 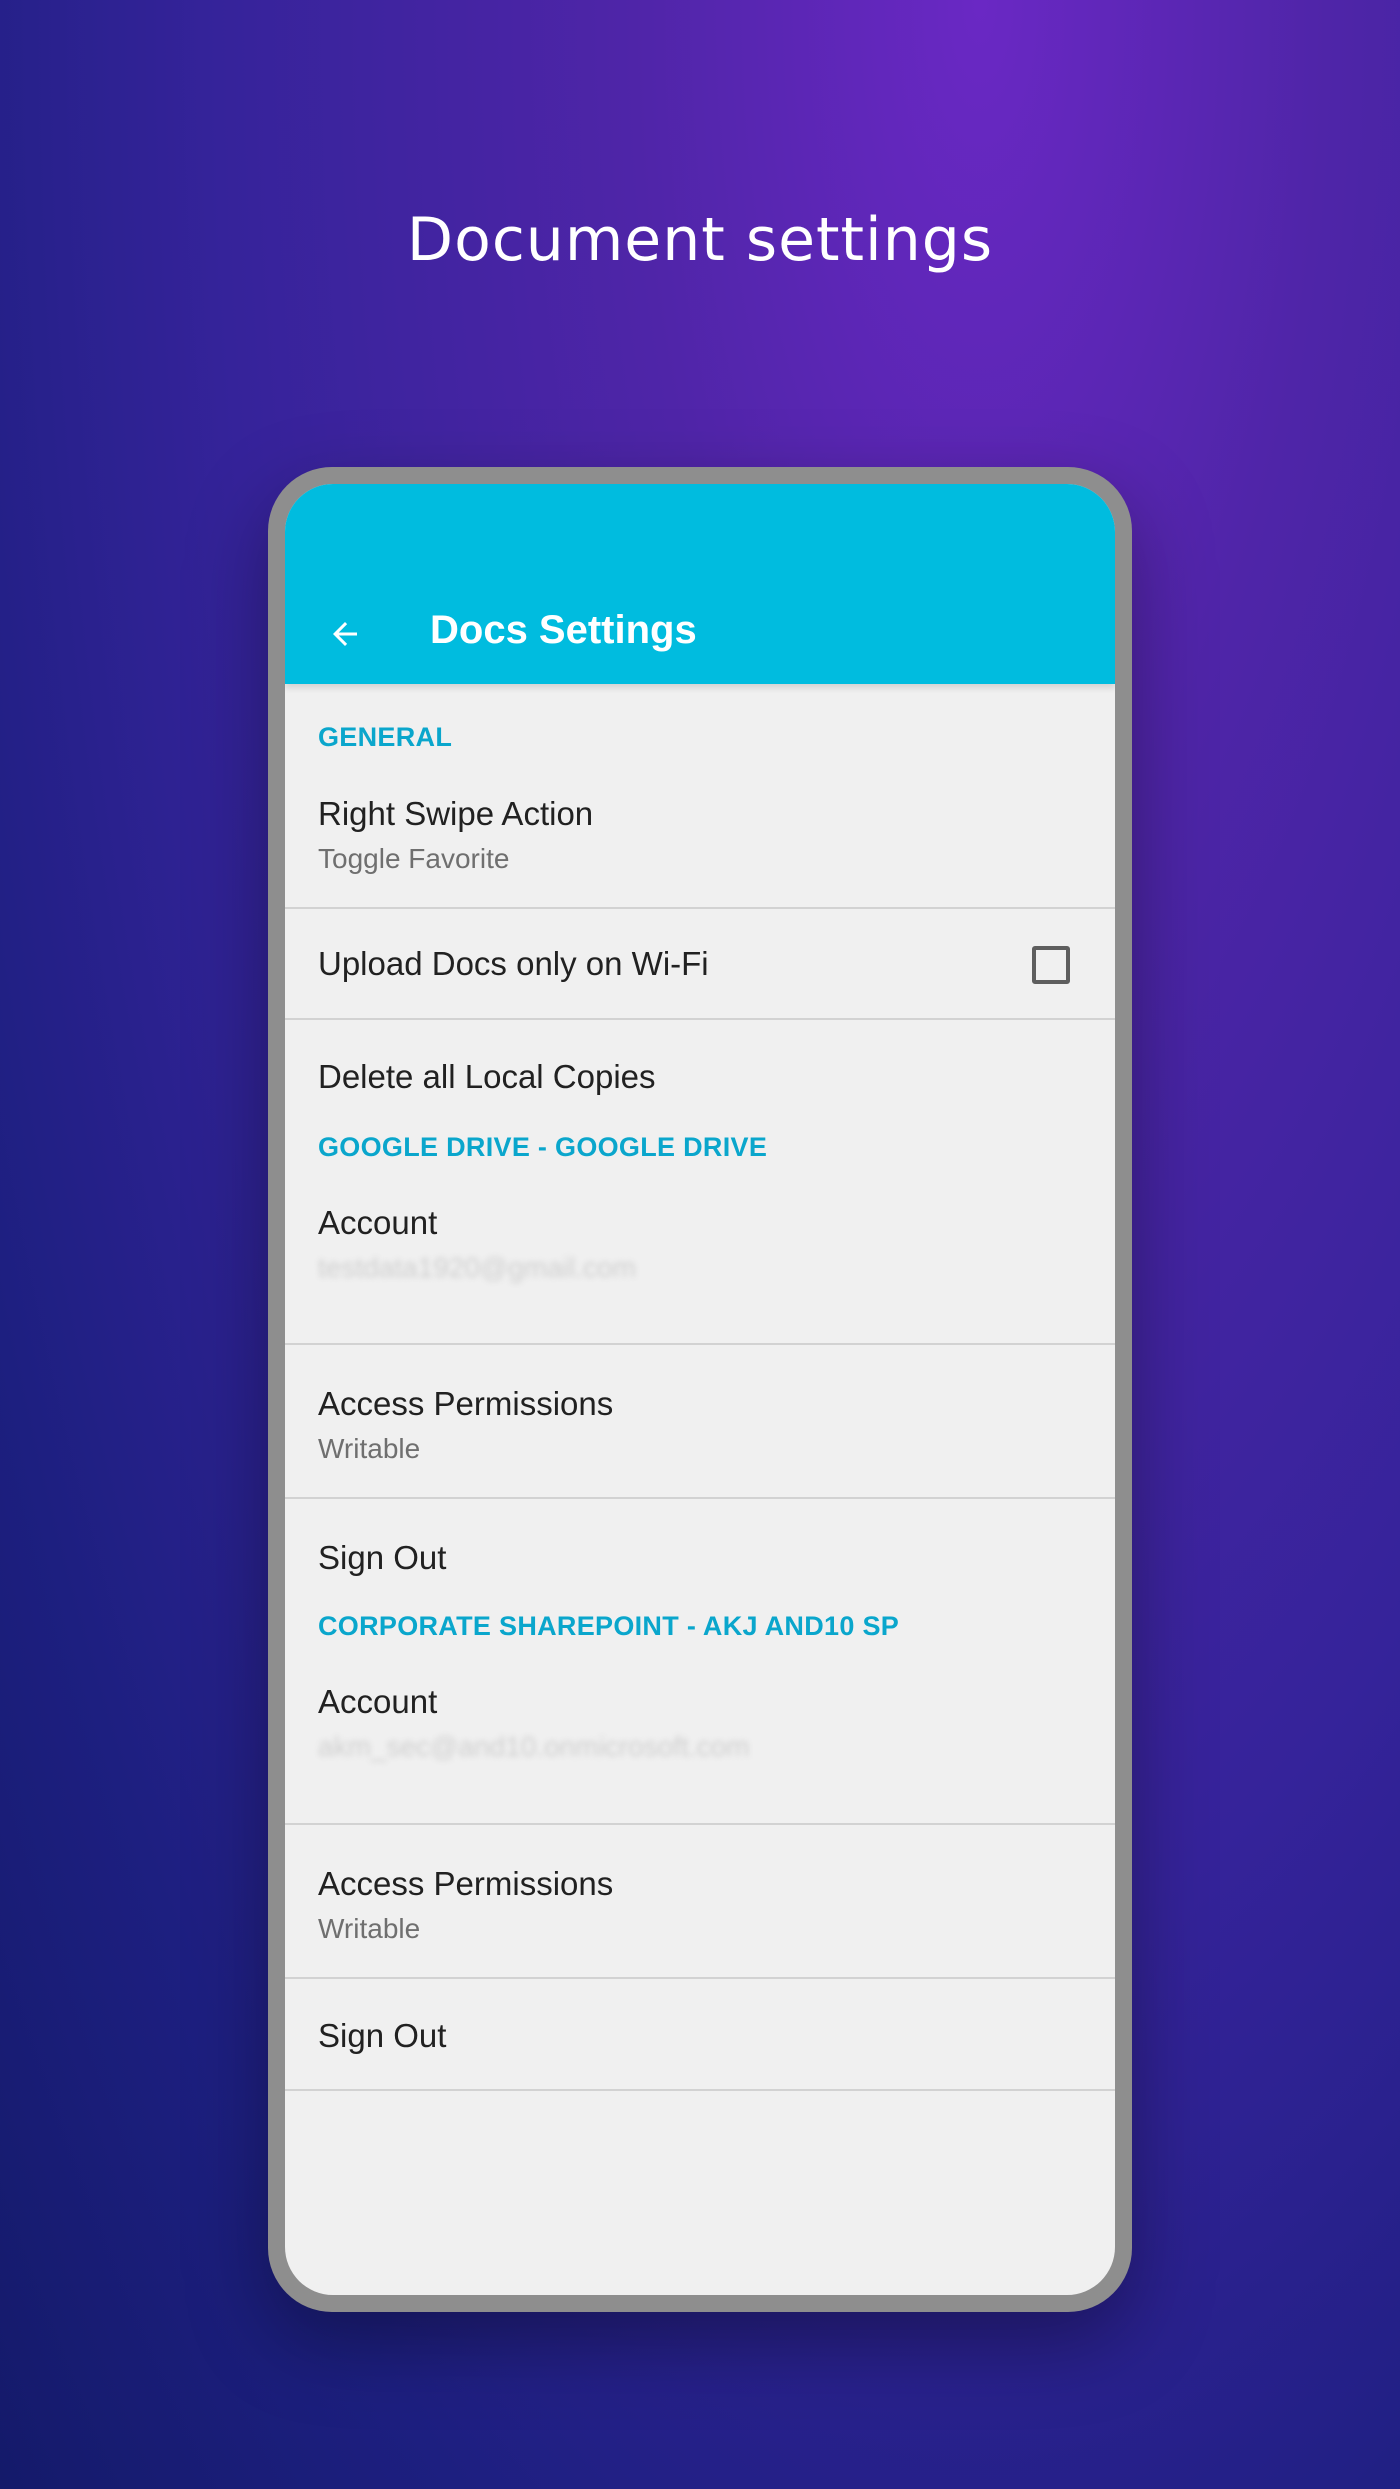 I want to click on back-button, so click(x=345, y=634).